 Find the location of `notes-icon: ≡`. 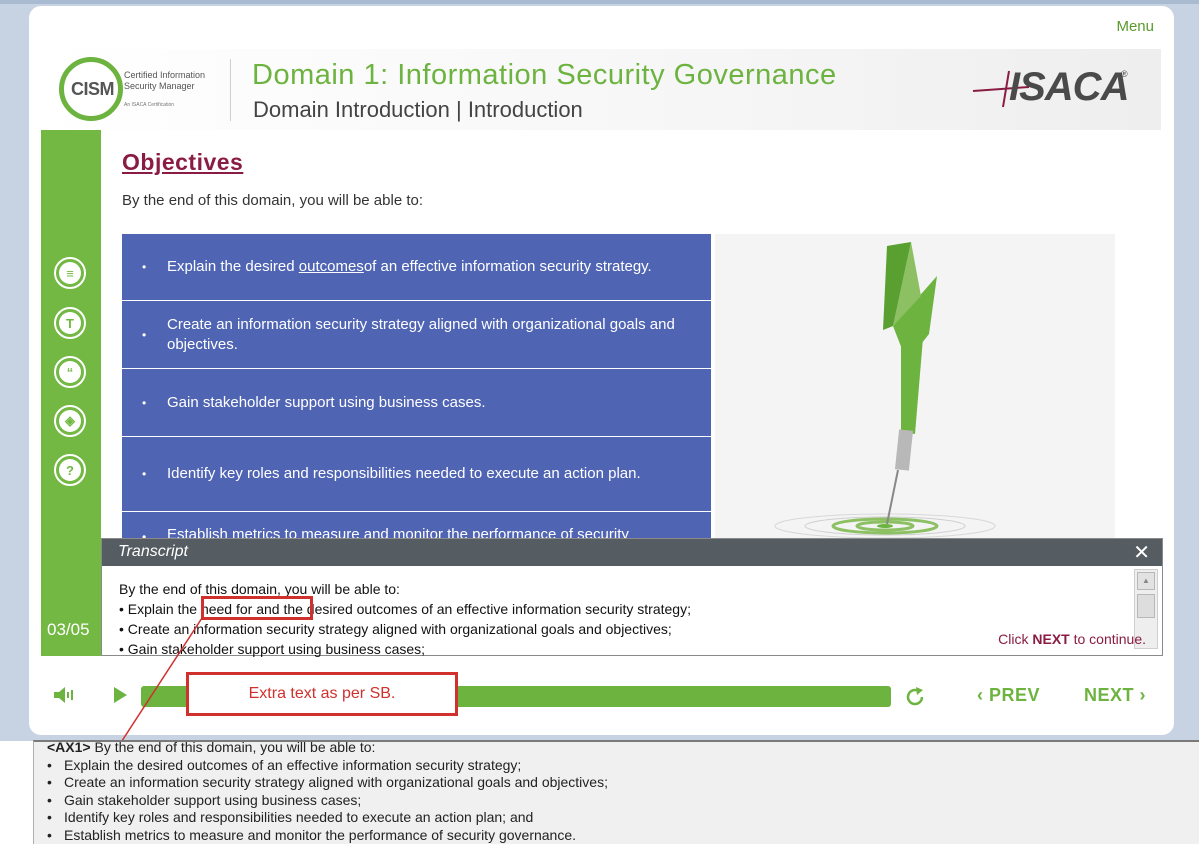

notes-icon: ≡ is located at coordinates (70, 273).